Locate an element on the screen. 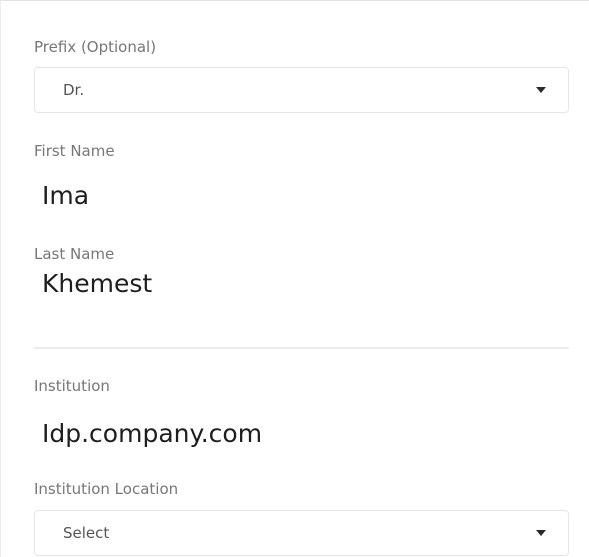  institution-location-select: Select is located at coordinates (301, 533).